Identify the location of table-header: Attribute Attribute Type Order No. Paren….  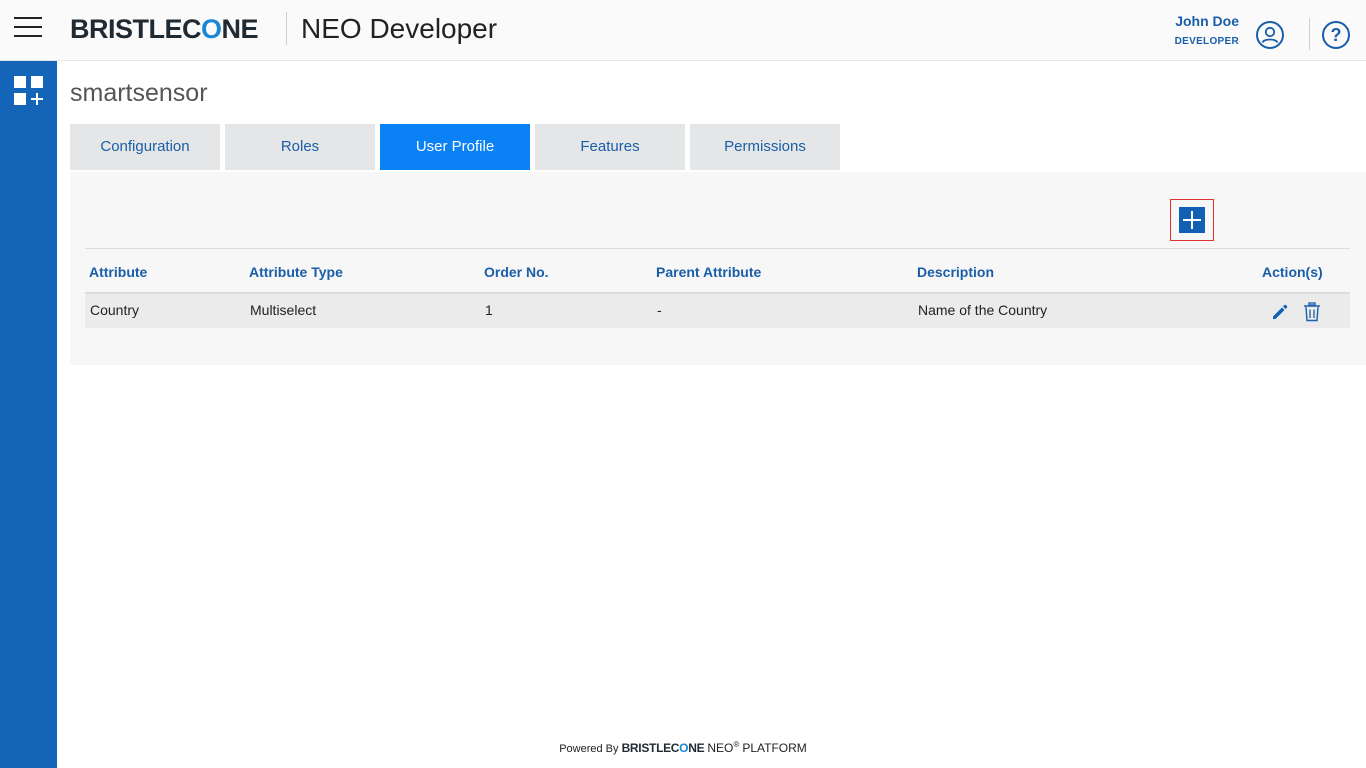
(717, 271).